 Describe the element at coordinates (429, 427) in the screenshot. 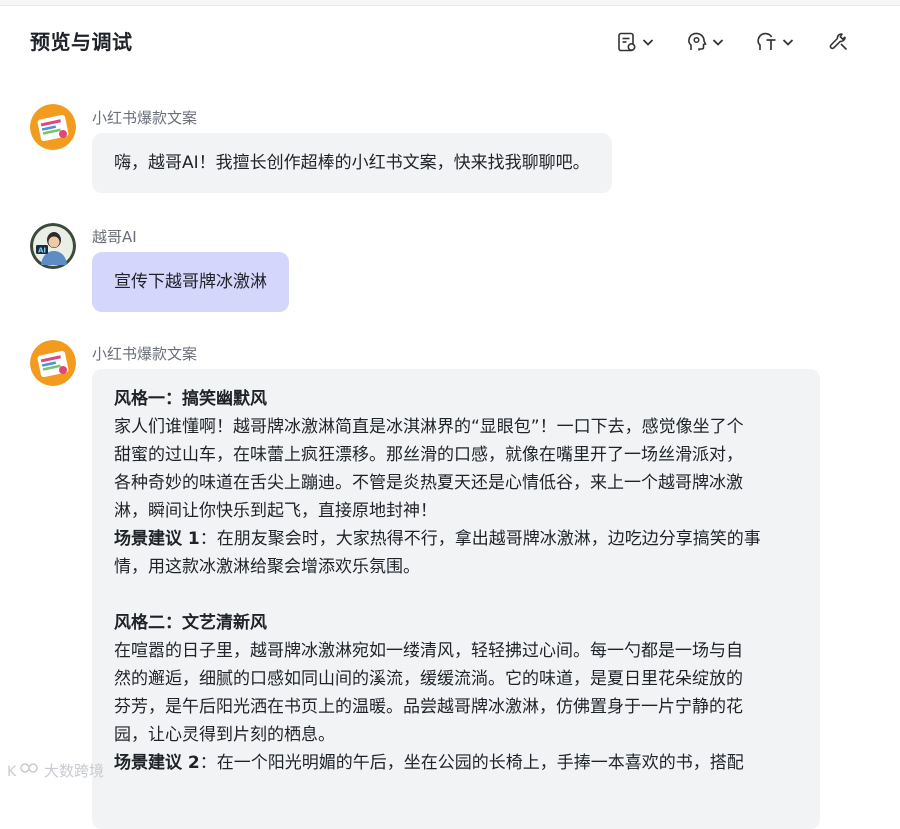

I see `paragraph-line: 家人们谁懂啊！越哥牌冰激淋简直是冰淇淋界的“显眼包”！一口下去，感觉像坐了个` at that location.